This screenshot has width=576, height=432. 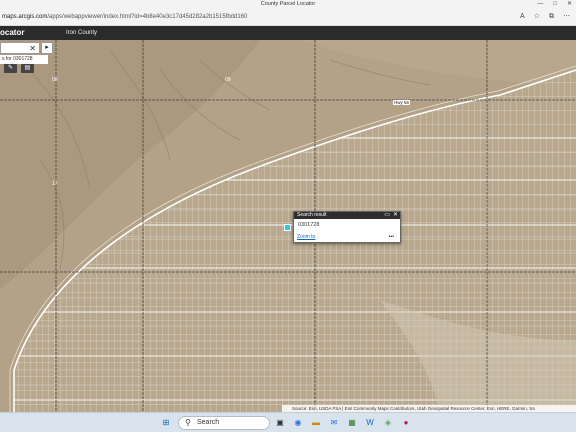 What do you see at coordinates (566, 17) in the screenshot?
I see `browser-menu-icon: ⋯` at bounding box center [566, 17].